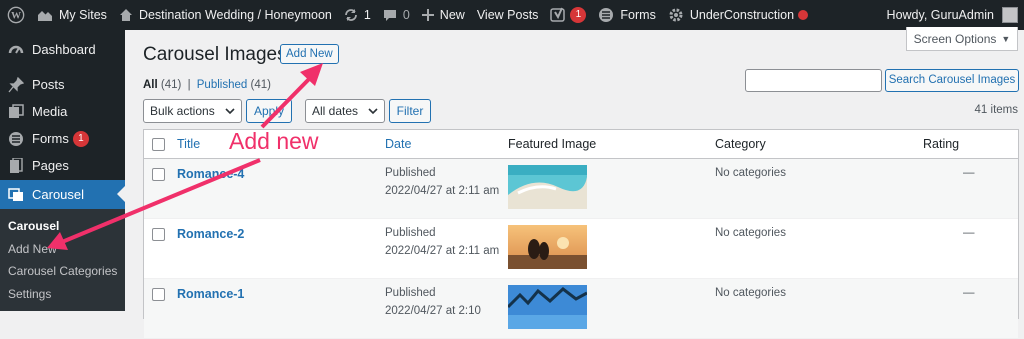 This screenshot has width=1024, height=339. I want to click on plus-icon, so click(427, 15).